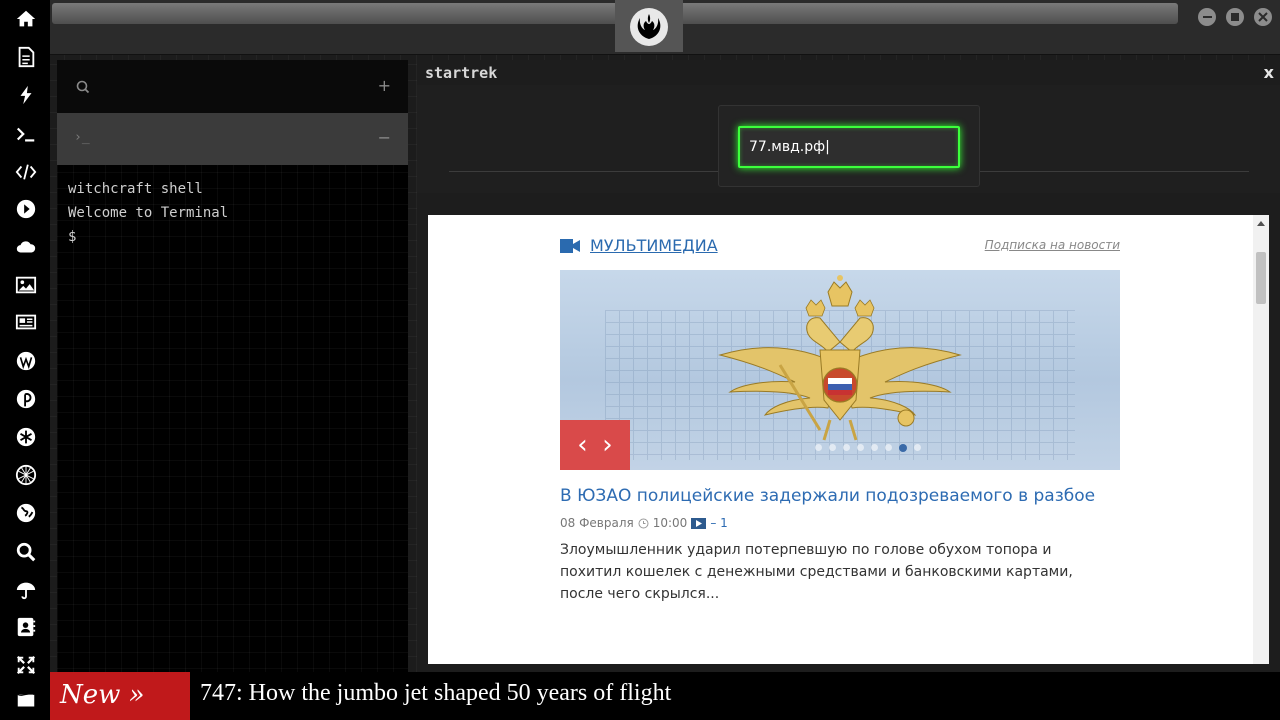 Image resolution: width=1280 pixels, height=720 pixels. Describe the element at coordinates (595, 445) in the screenshot. I see `slider-nav: ‹ ›` at that location.